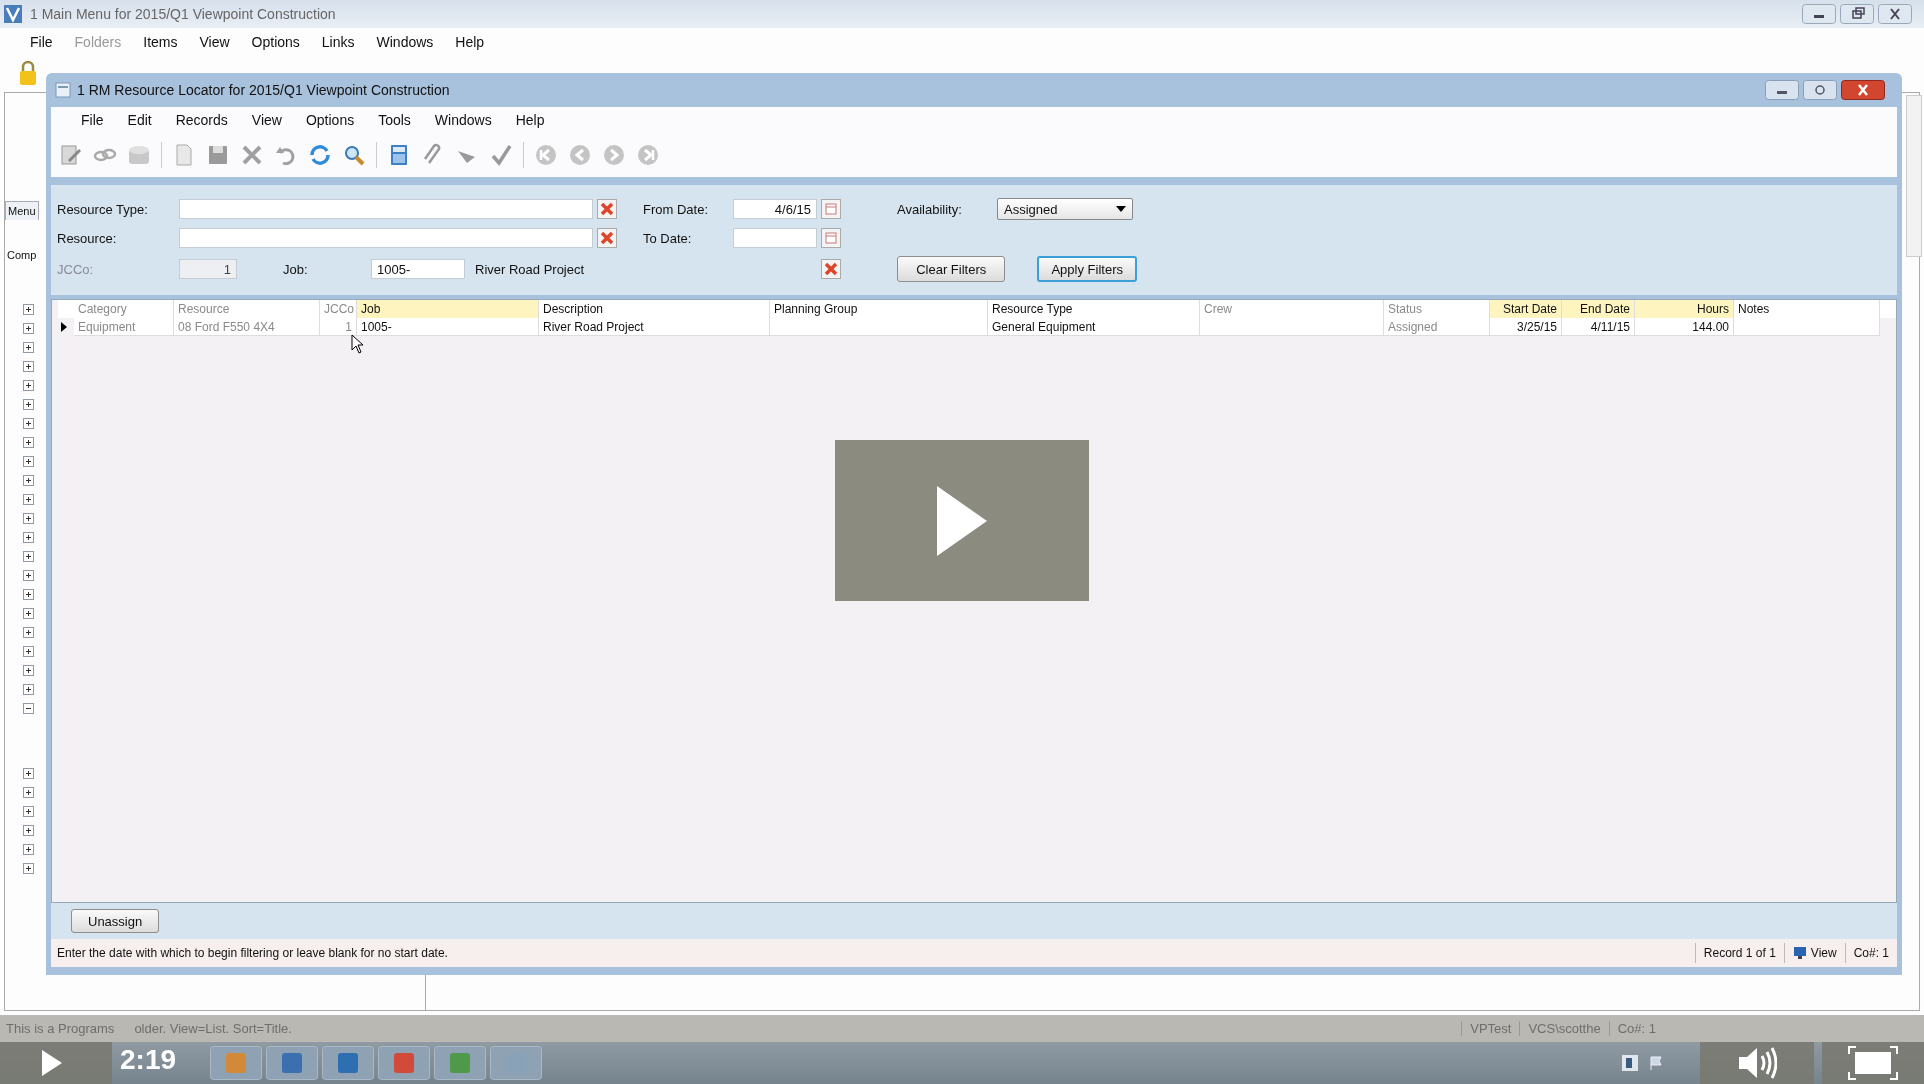 This screenshot has width=1924, height=1084. I want to click on filter-button: Apply Filters, so click(1087, 269).